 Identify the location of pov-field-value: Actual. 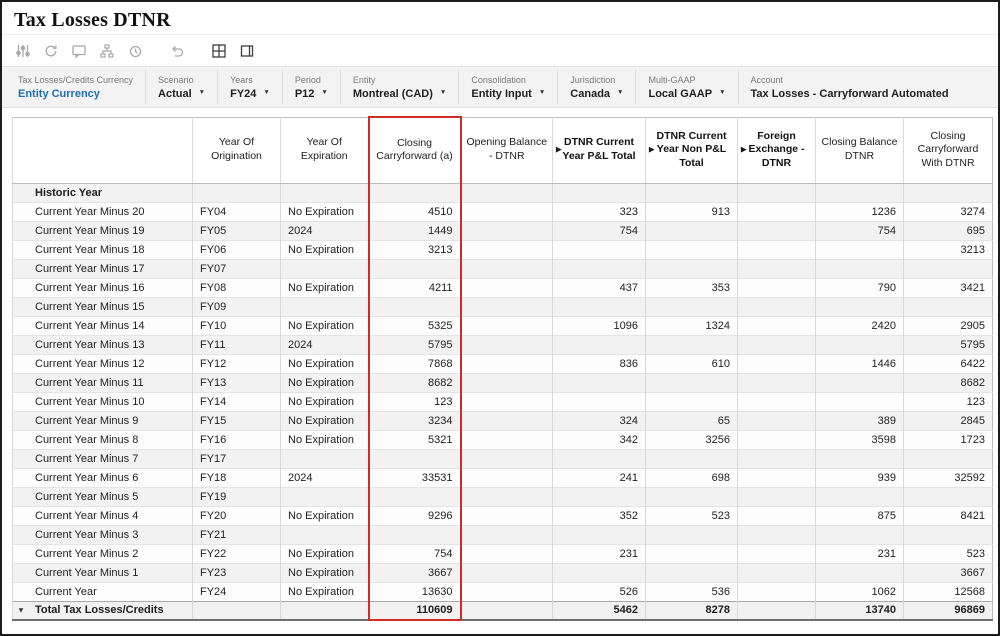
(175, 94).